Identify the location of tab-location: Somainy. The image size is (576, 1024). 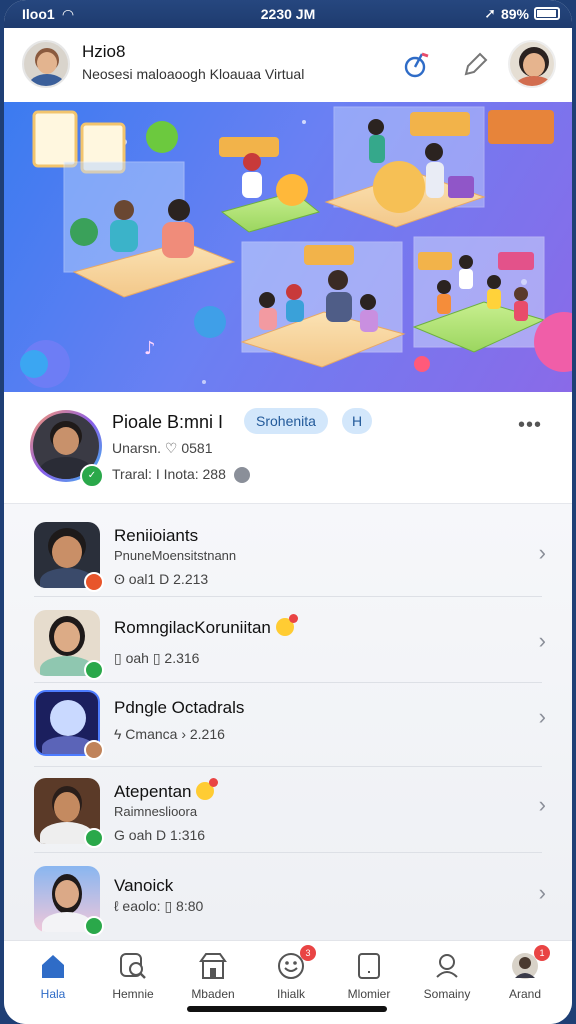
(447, 976).